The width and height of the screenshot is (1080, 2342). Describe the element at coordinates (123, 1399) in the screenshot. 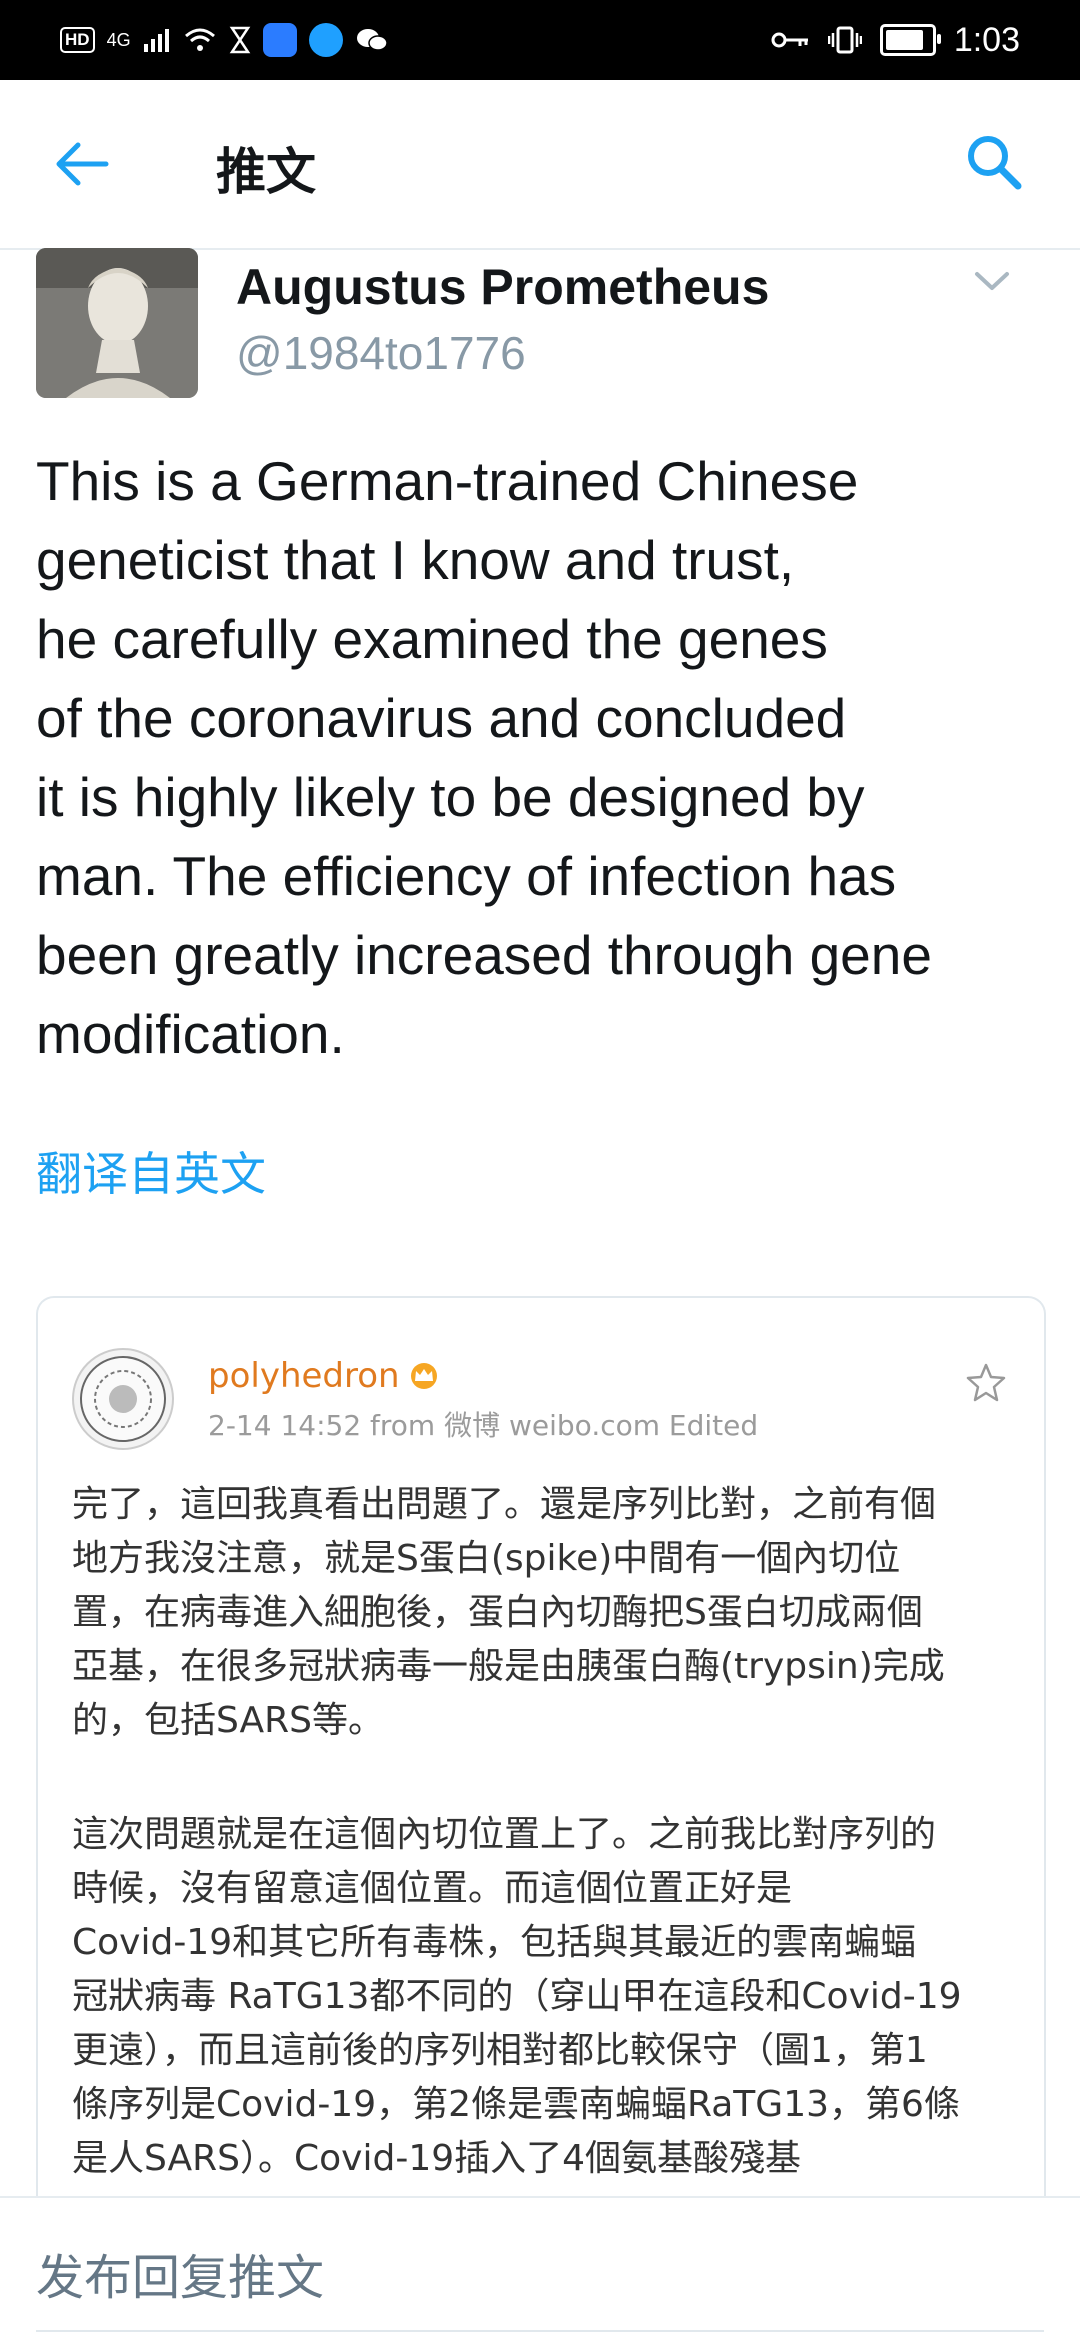

I see `embedded-avatar` at that location.